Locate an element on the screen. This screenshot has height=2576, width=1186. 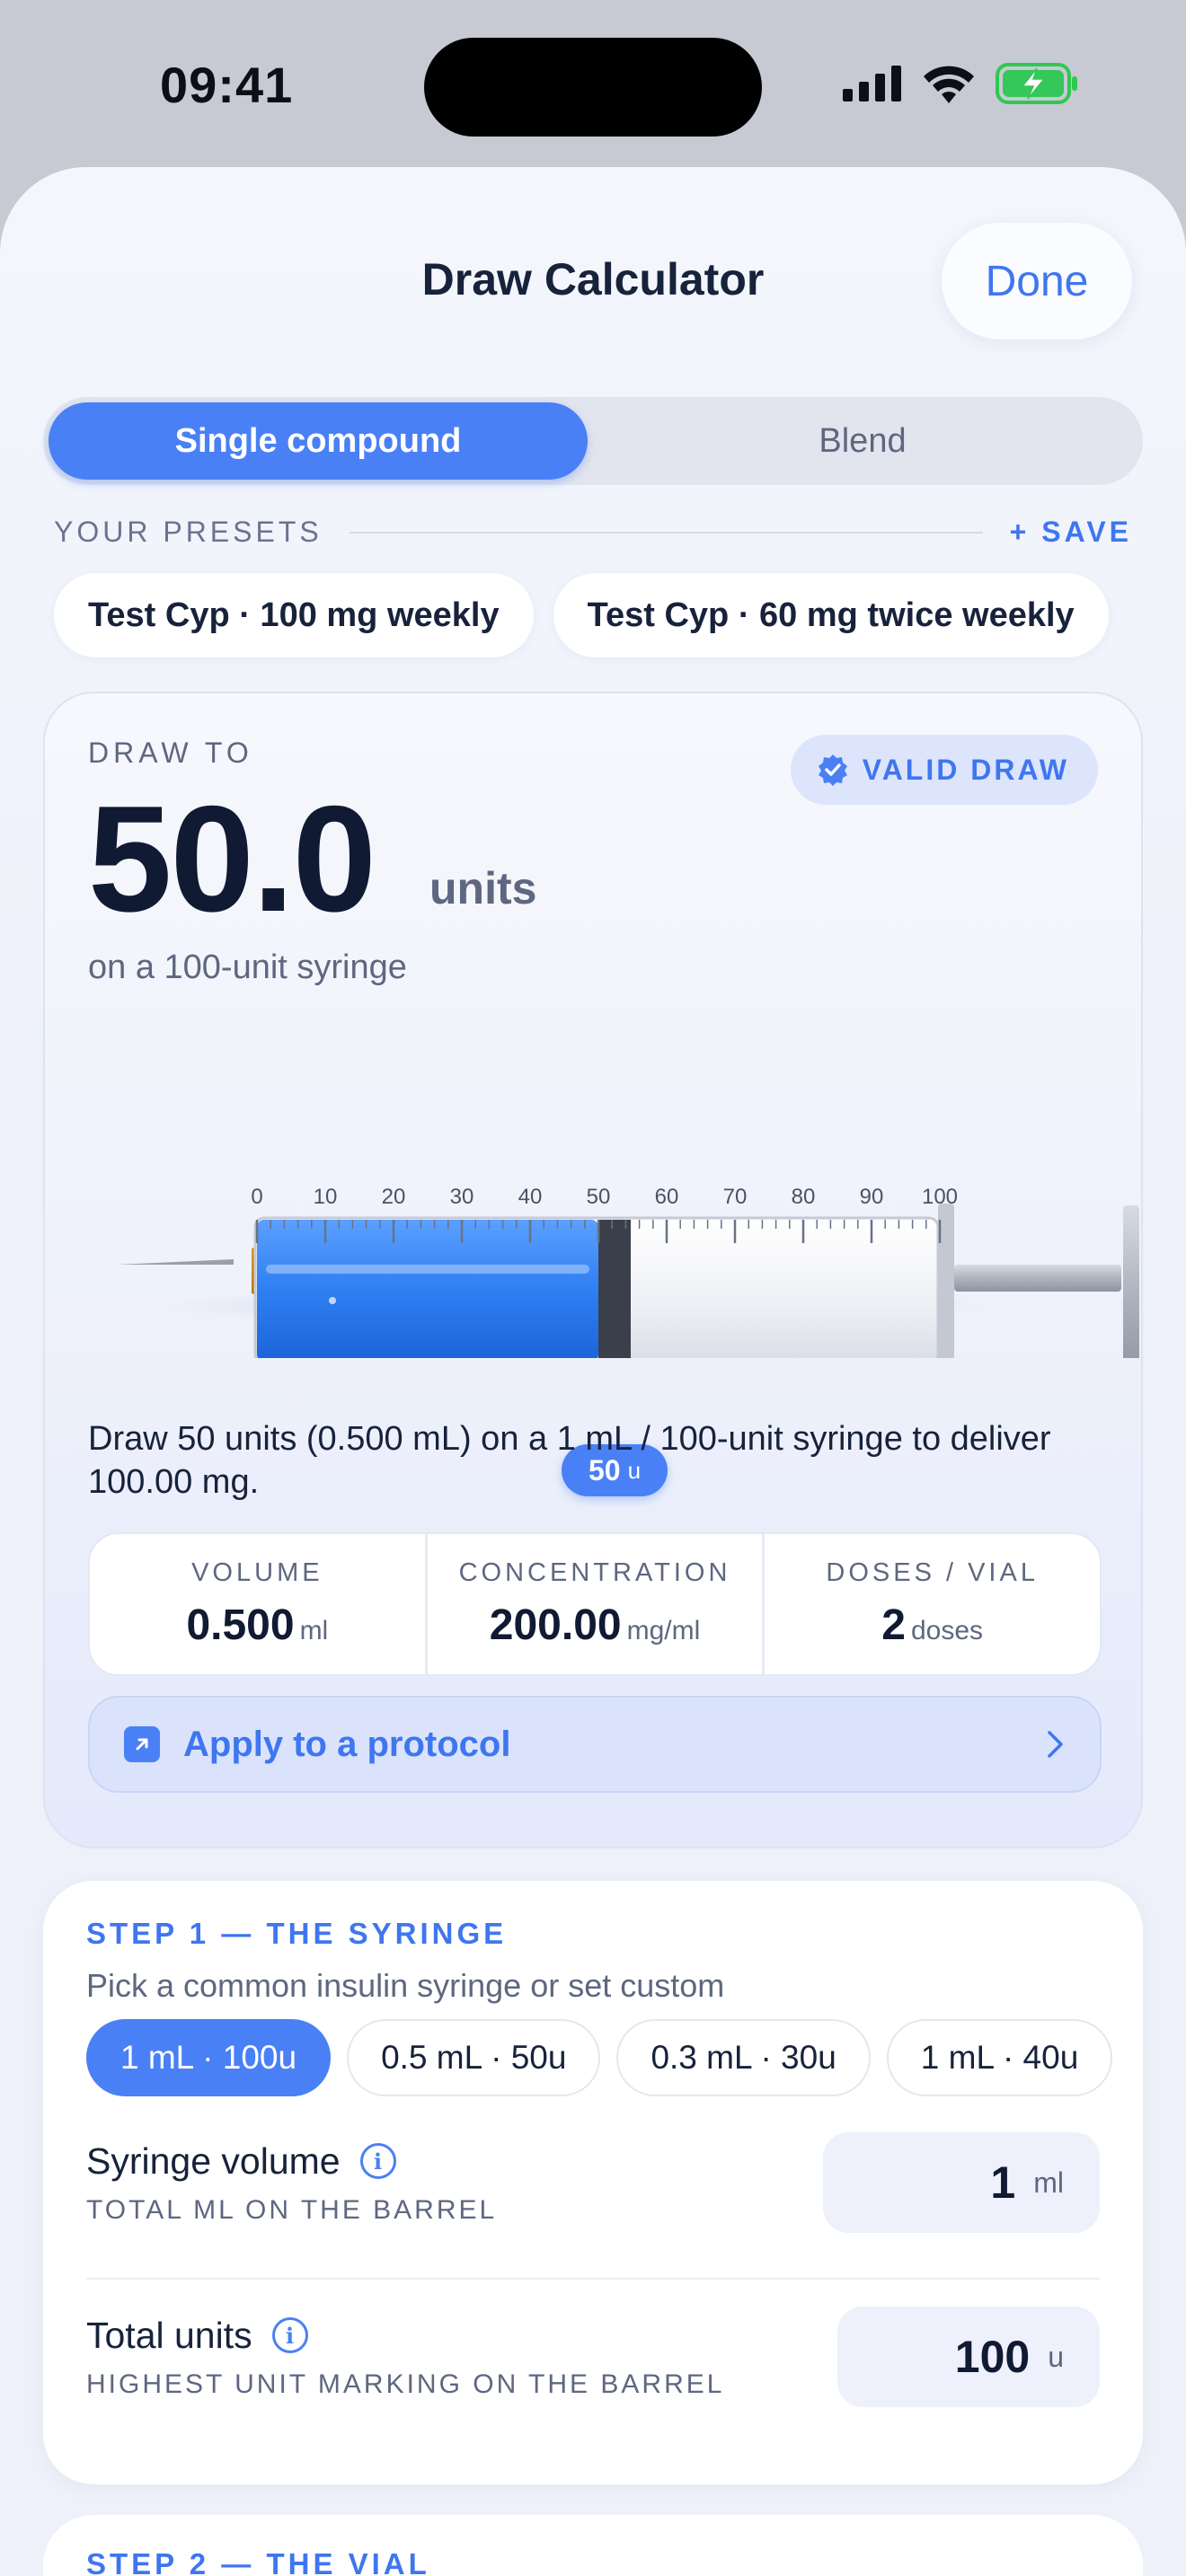
arrow-up-right-icon is located at coordinates (142, 1744).